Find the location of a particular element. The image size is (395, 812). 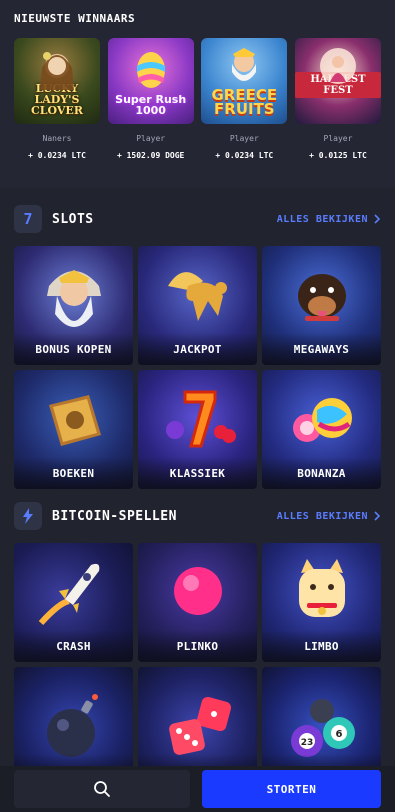

game-thumbnail: HARVEST FEST is located at coordinates (337, 81).